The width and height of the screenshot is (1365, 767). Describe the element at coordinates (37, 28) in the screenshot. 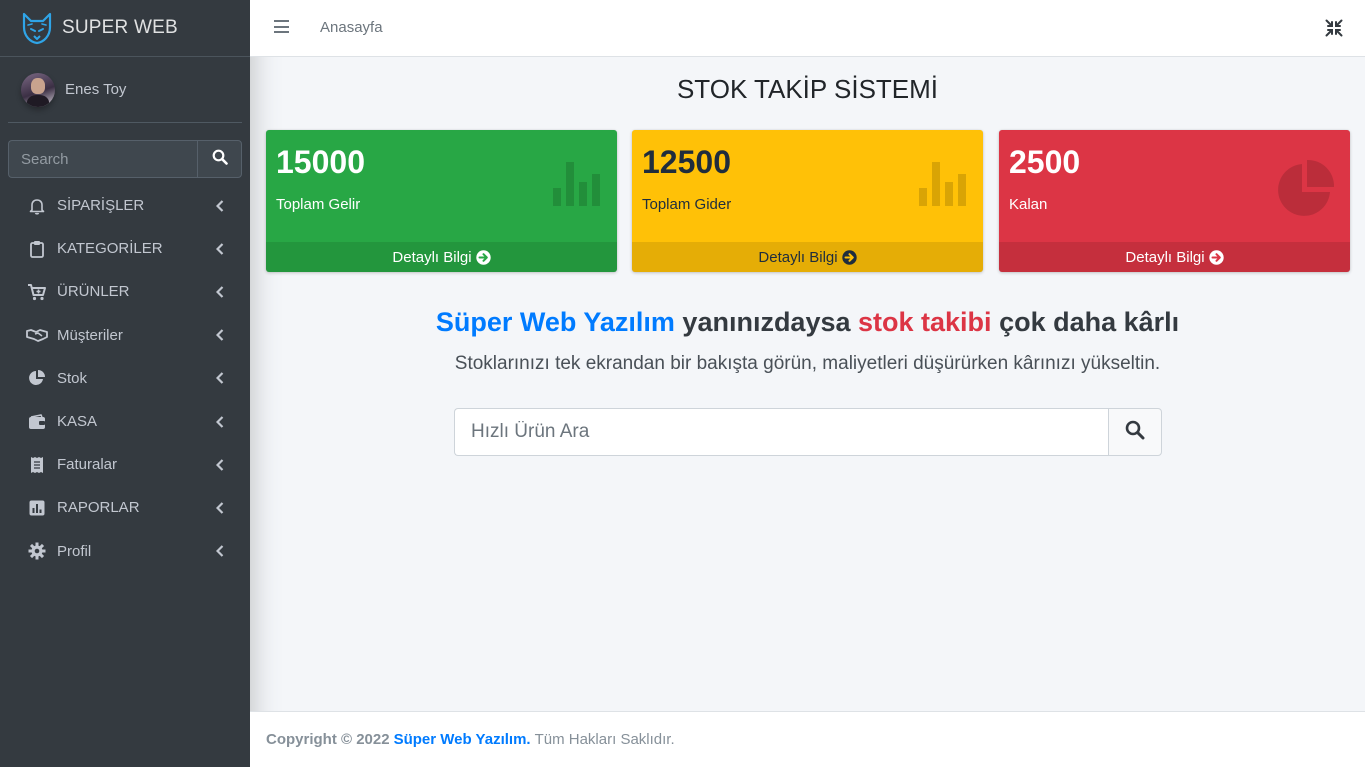

I see `wolf-logo-icon` at that location.